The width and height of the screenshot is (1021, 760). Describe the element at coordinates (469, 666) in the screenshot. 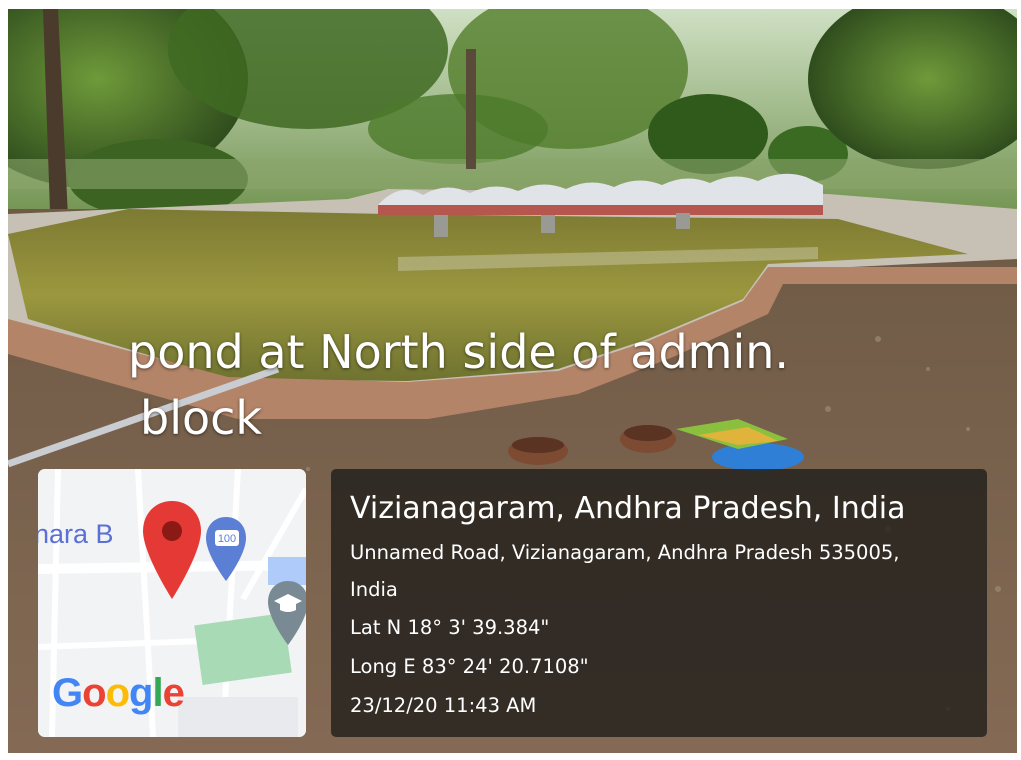

I see `longitude-text: Long E 83° 24' 20.7108"` at that location.